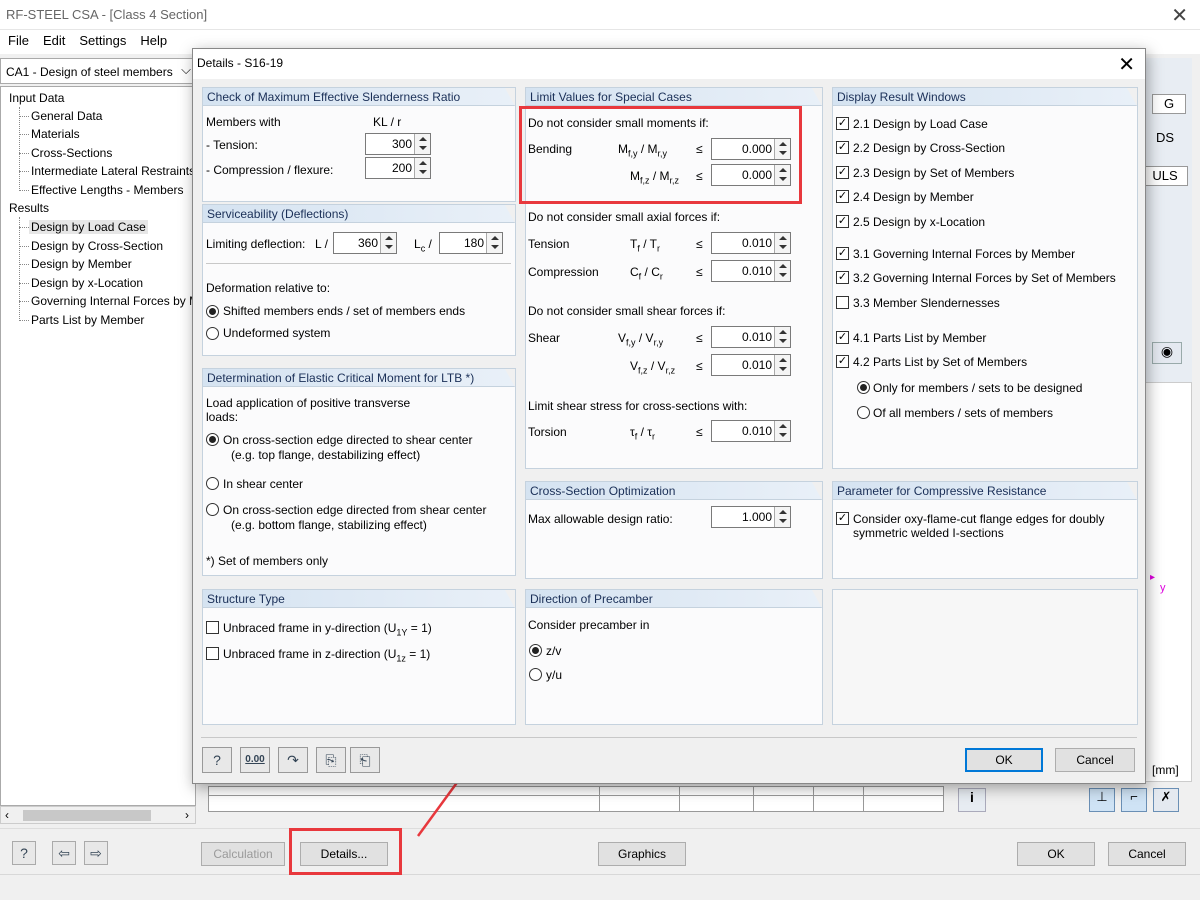 This screenshot has width=1200, height=900. What do you see at coordinates (1004, 760) in the screenshot?
I see `dialog-ok-button: OK` at bounding box center [1004, 760].